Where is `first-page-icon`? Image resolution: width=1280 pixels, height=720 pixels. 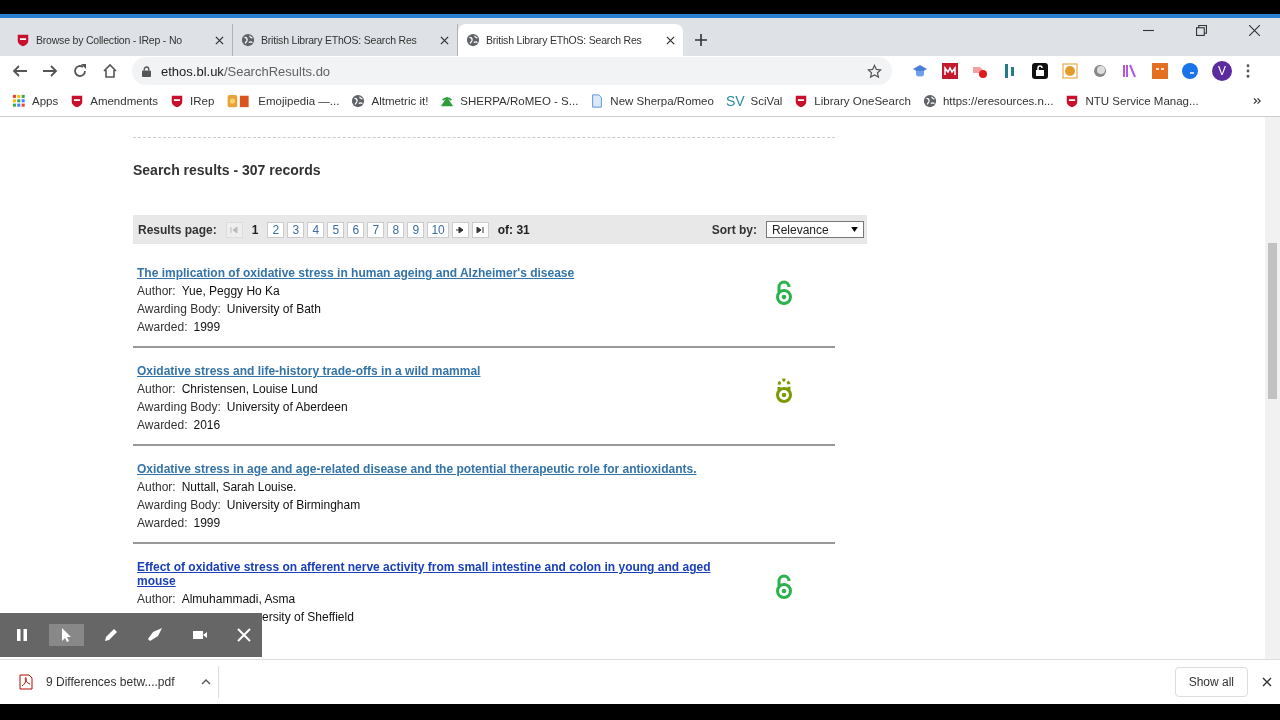
first-page-icon is located at coordinates (234, 229).